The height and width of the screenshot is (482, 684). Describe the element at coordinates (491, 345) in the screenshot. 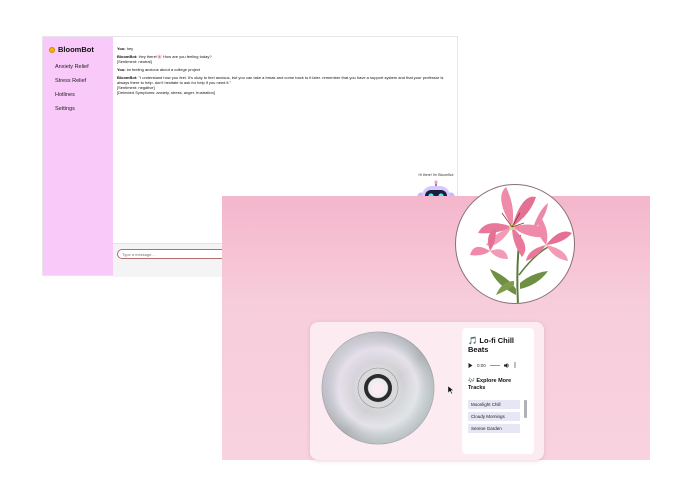

I see `track-title: 🎵 Lo-fi Chill Beats` at that location.